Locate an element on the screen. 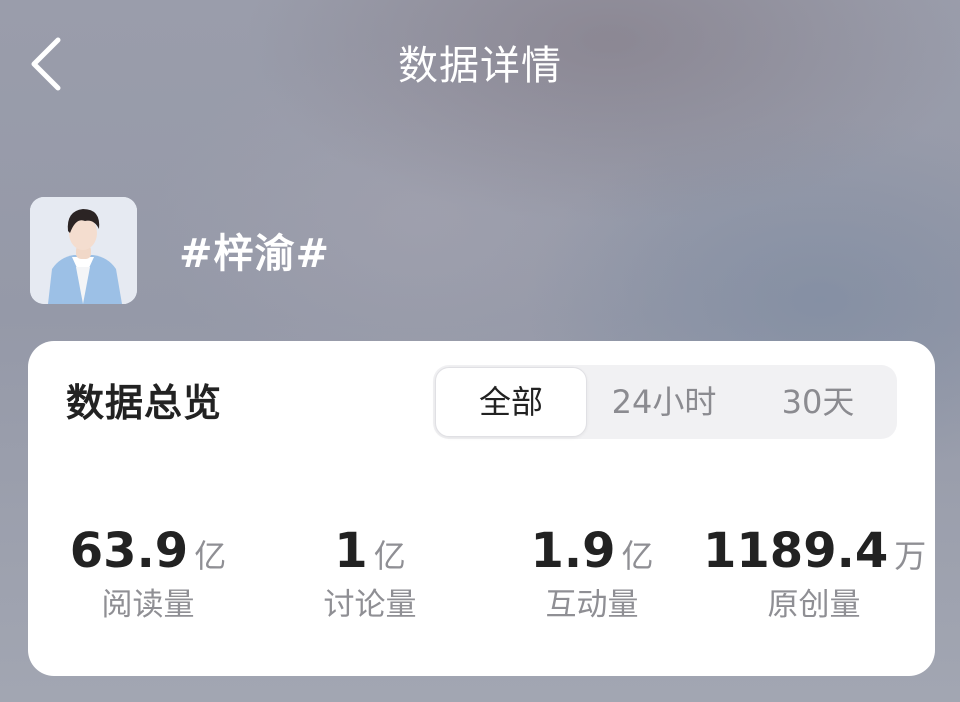 The image size is (960, 702). stat-value: 1 is located at coordinates (351, 551).